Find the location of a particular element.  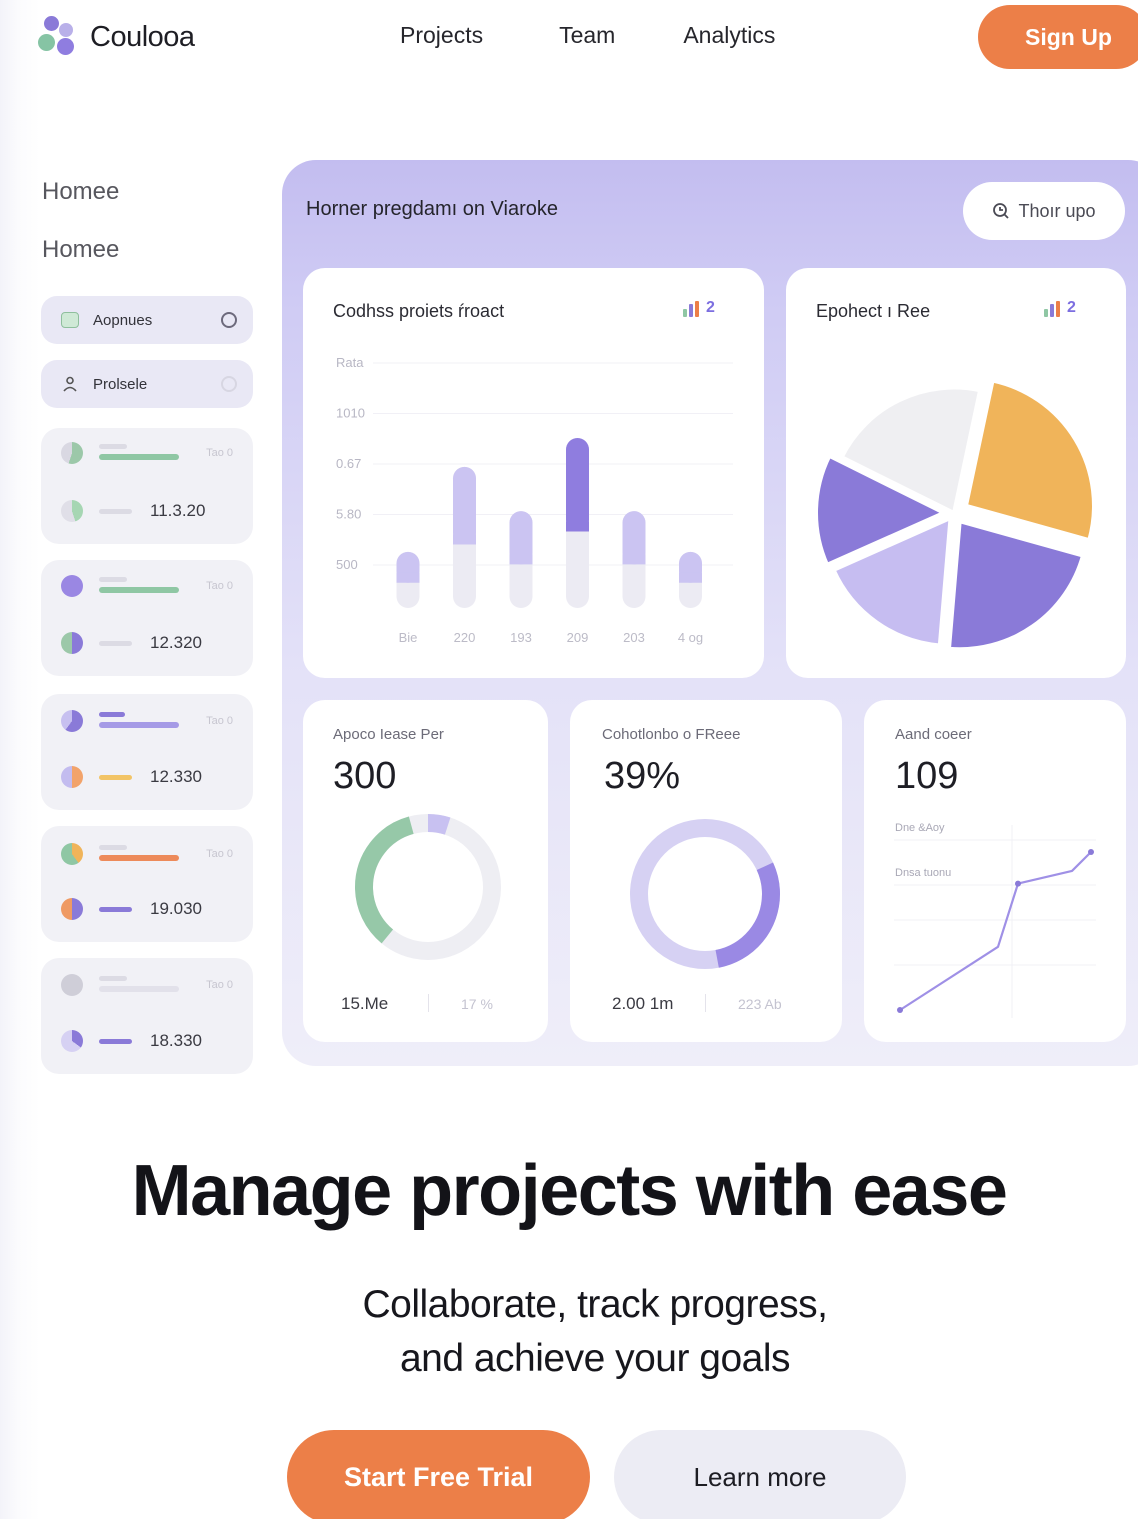

nav-analytics: Analytics is located at coordinates (729, 35).